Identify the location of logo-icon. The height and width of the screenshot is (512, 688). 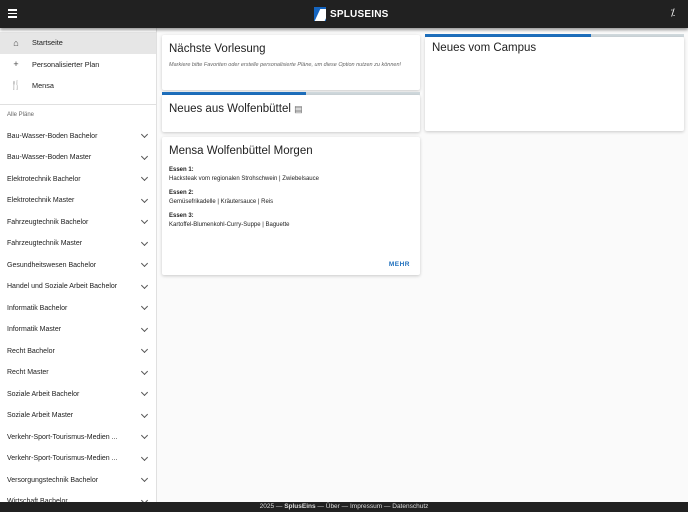
(320, 14).